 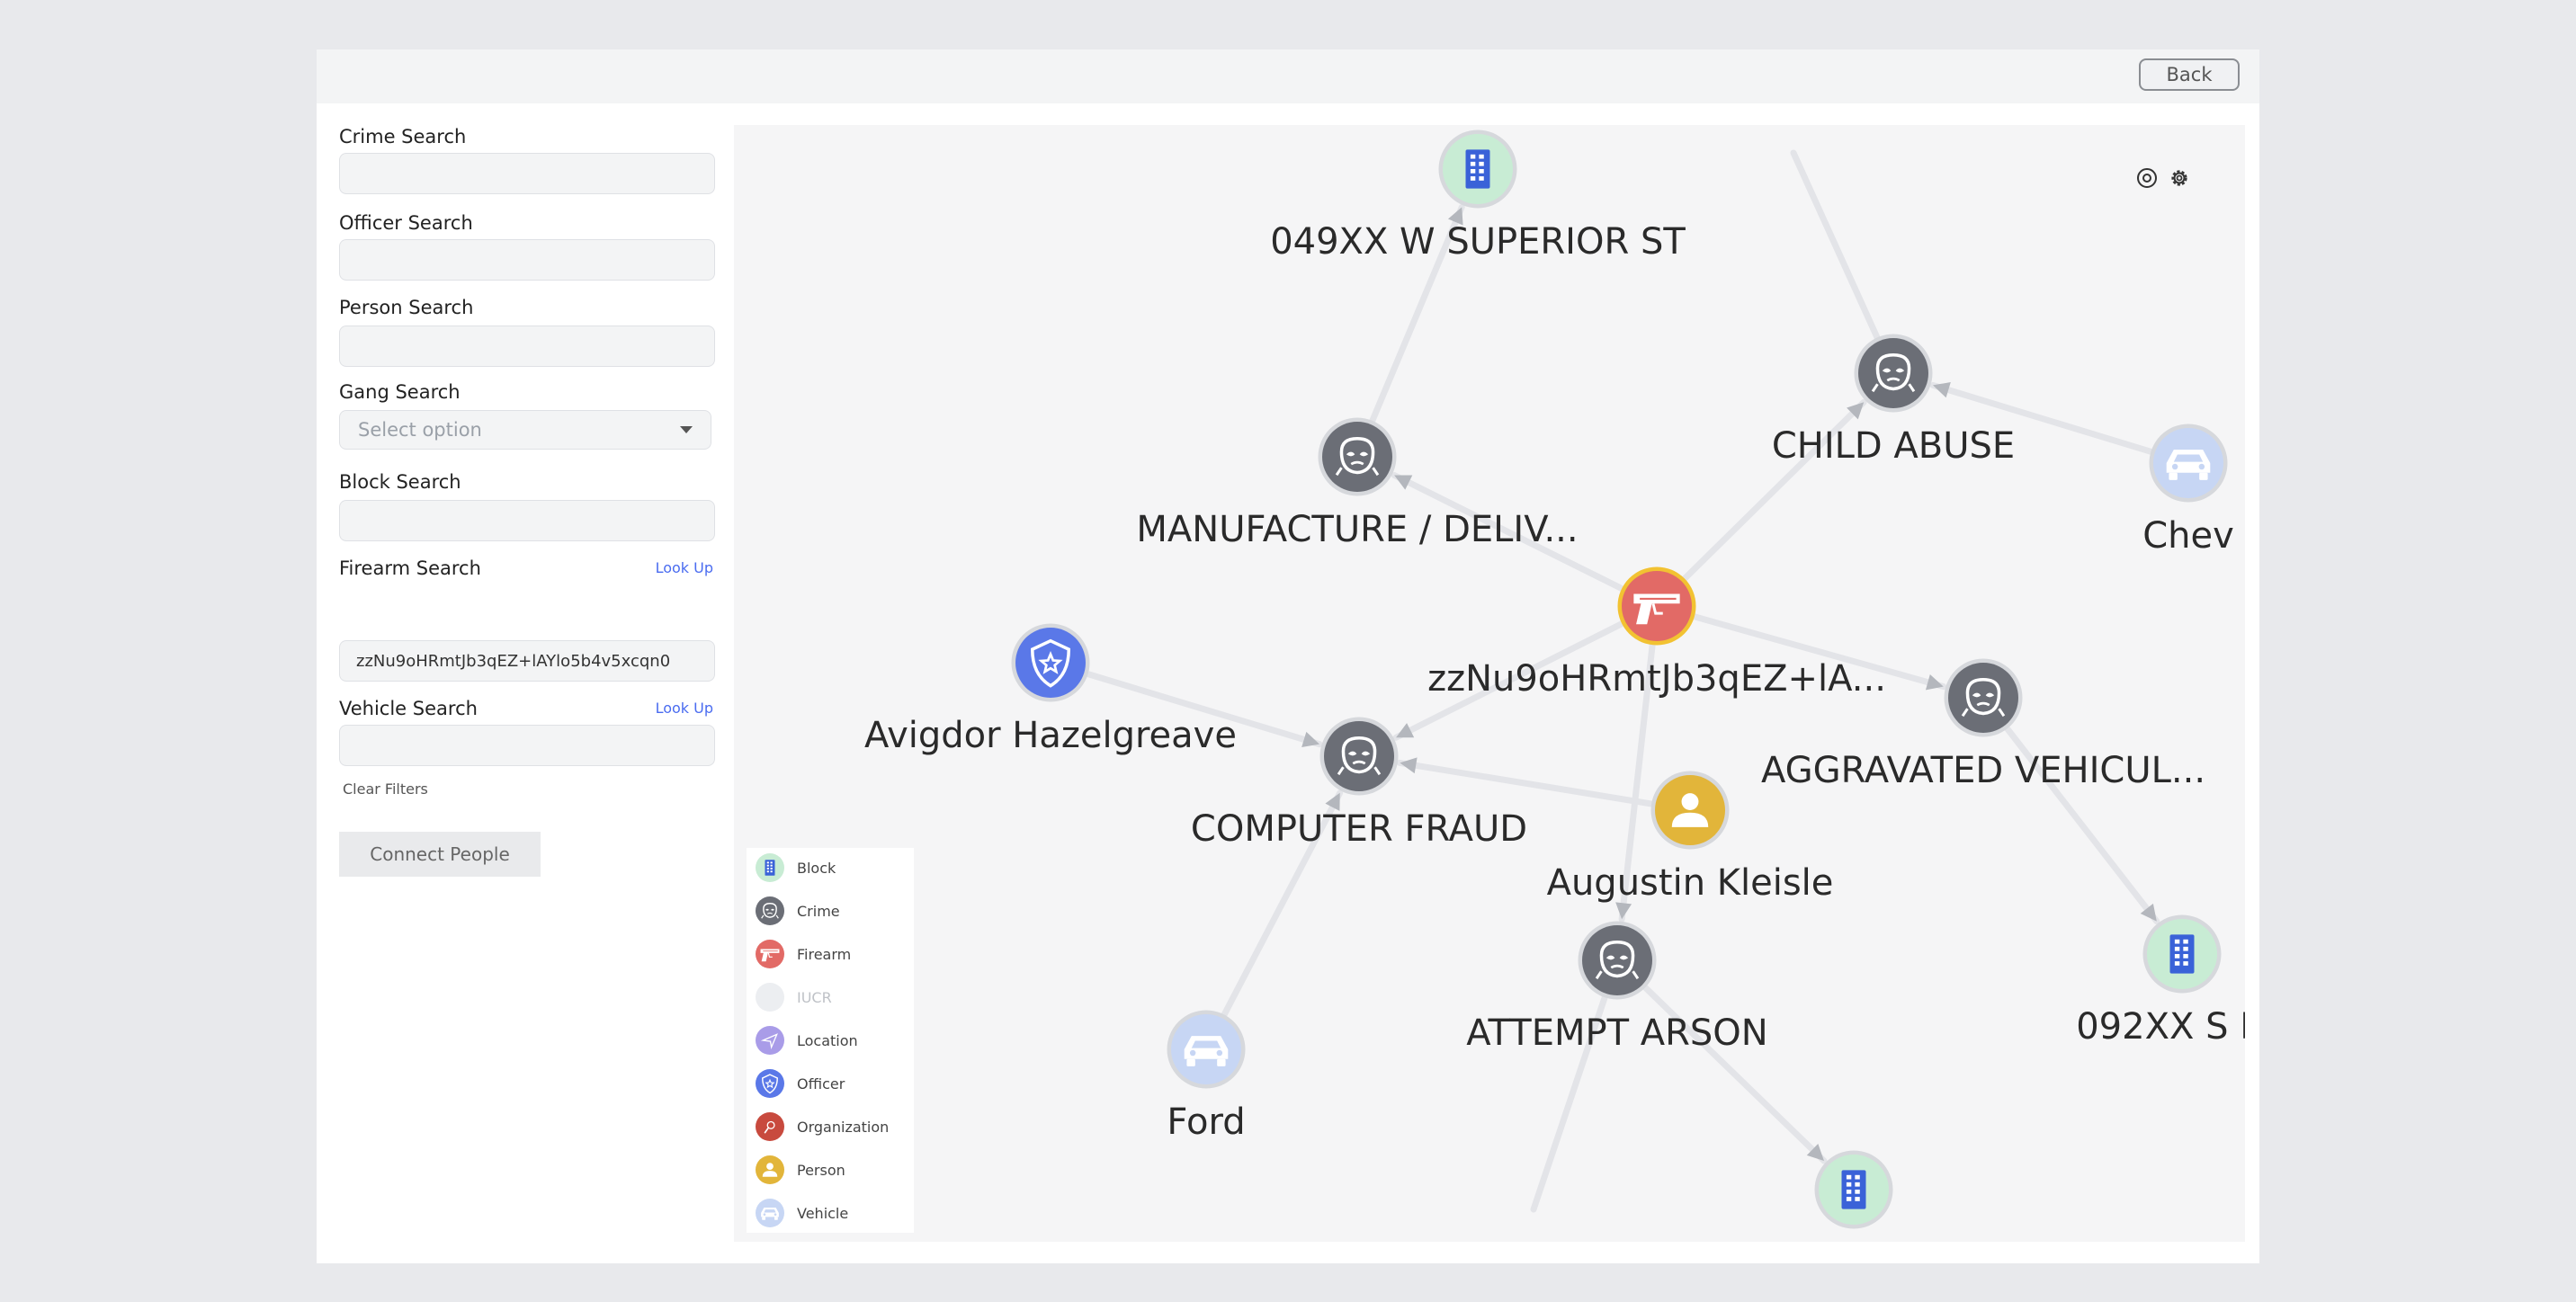 What do you see at coordinates (686, 429) in the screenshot?
I see `chevron-down-icon` at bounding box center [686, 429].